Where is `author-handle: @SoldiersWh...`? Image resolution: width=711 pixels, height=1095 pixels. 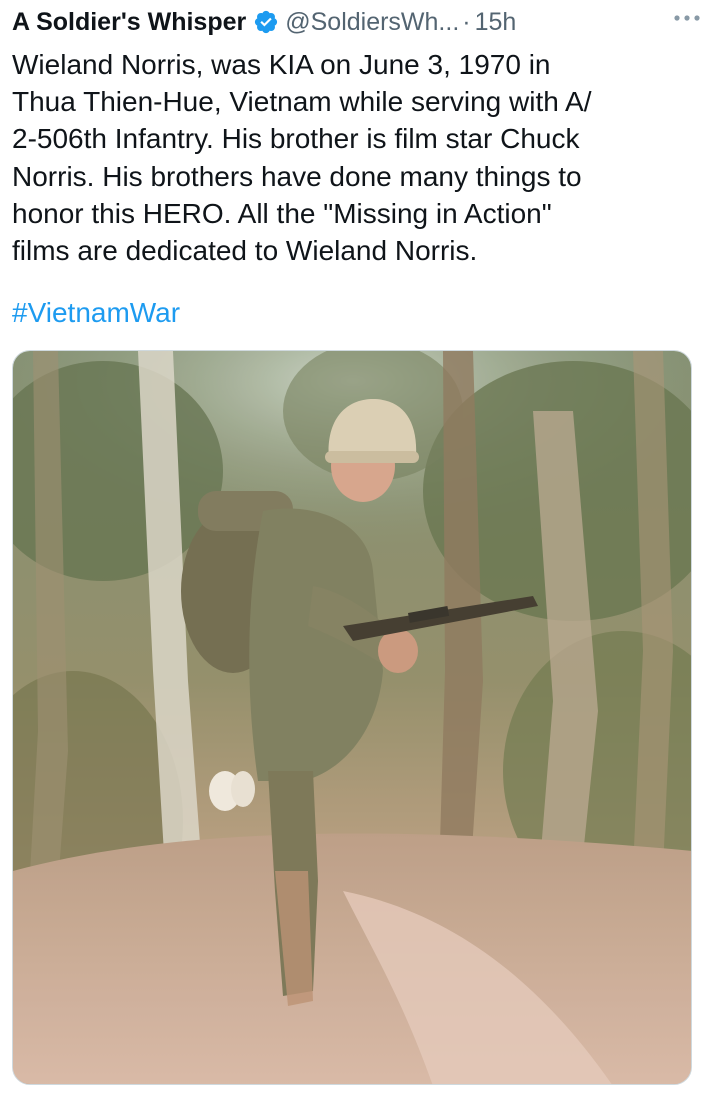 author-handle: @SoldiersWh... is located at coordinates (372, 22).